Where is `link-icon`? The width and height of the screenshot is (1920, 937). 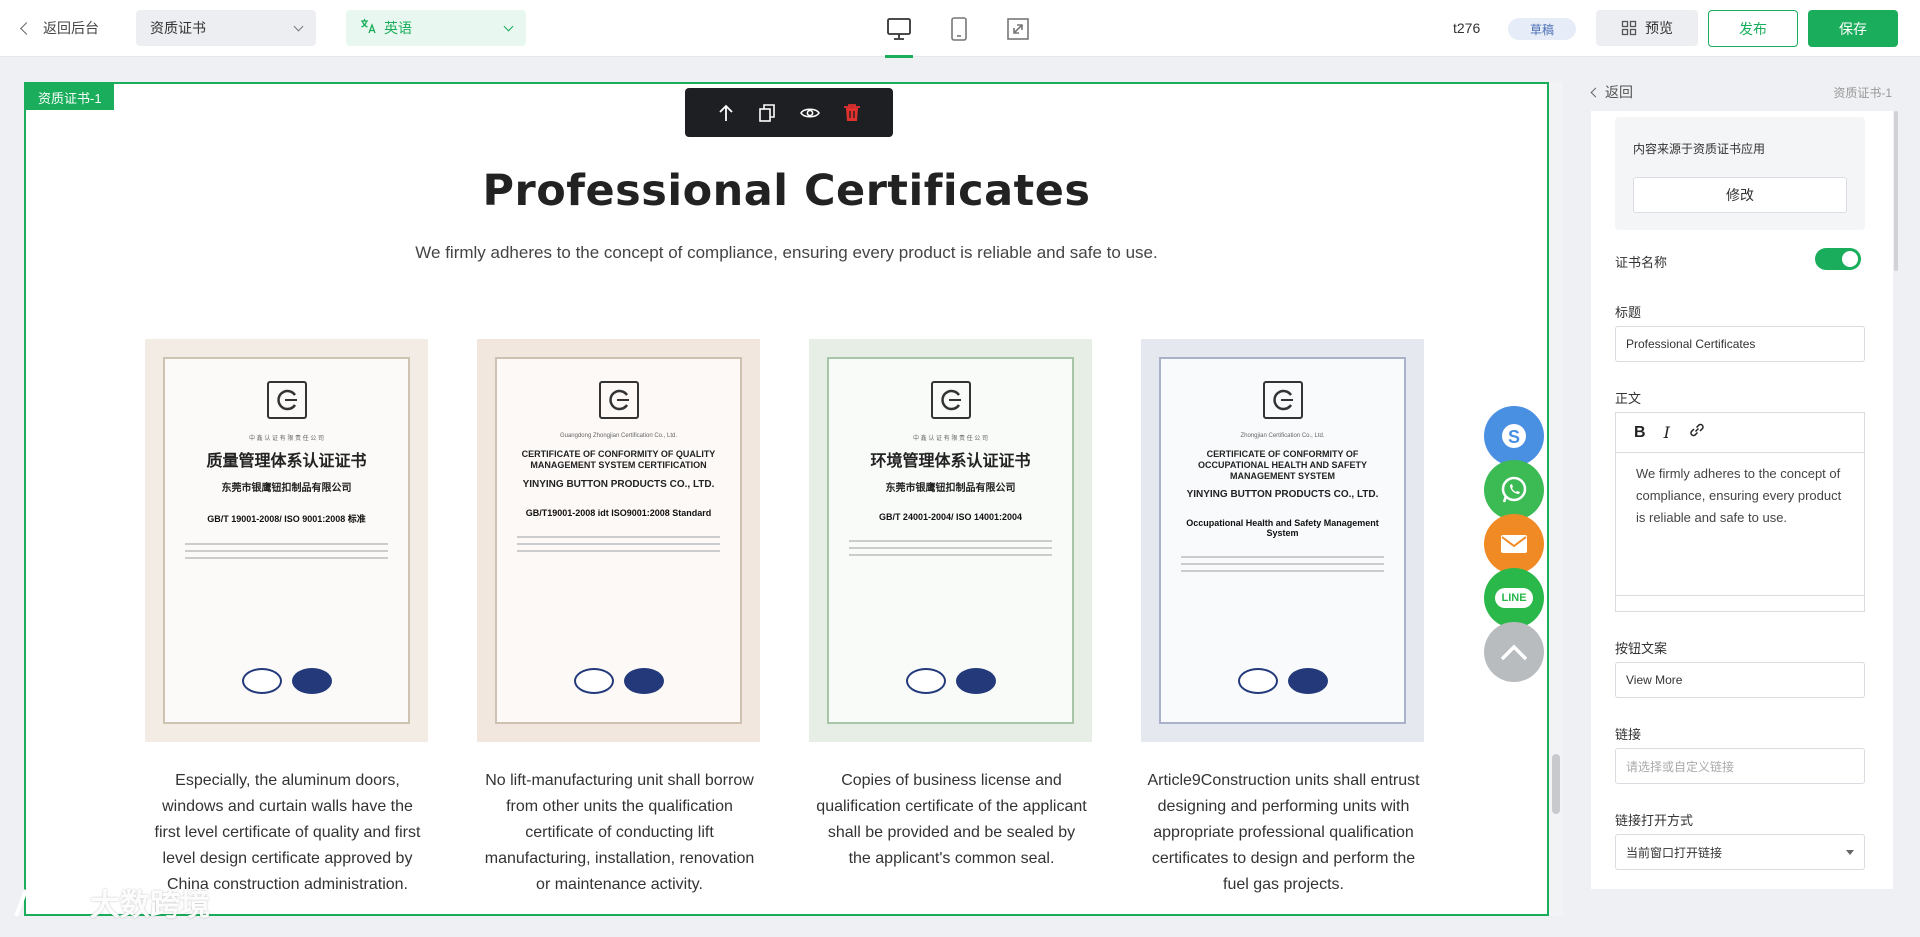
link-icon is located at coordinates (1697, 432).